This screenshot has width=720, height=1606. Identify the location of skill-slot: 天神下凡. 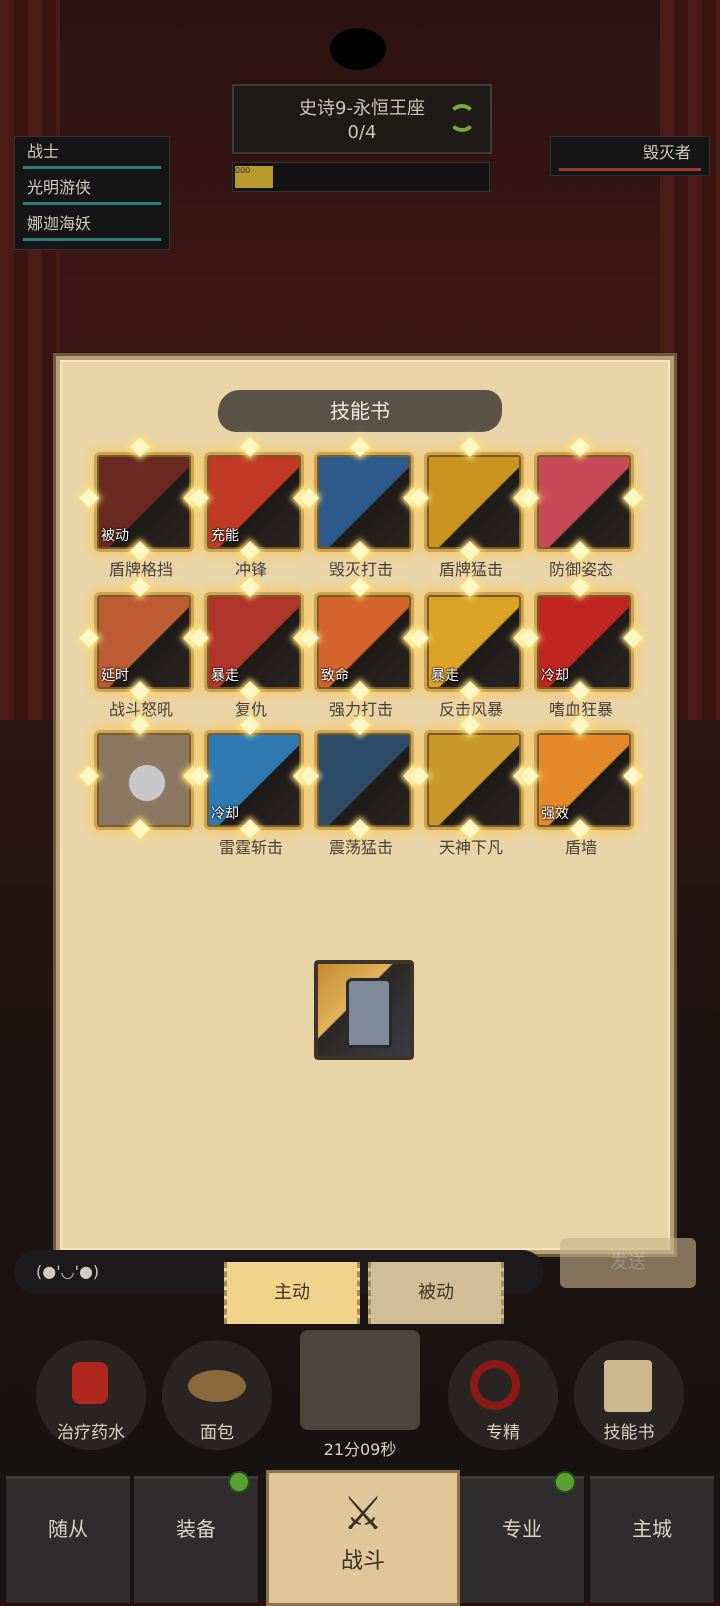
(471, 786).